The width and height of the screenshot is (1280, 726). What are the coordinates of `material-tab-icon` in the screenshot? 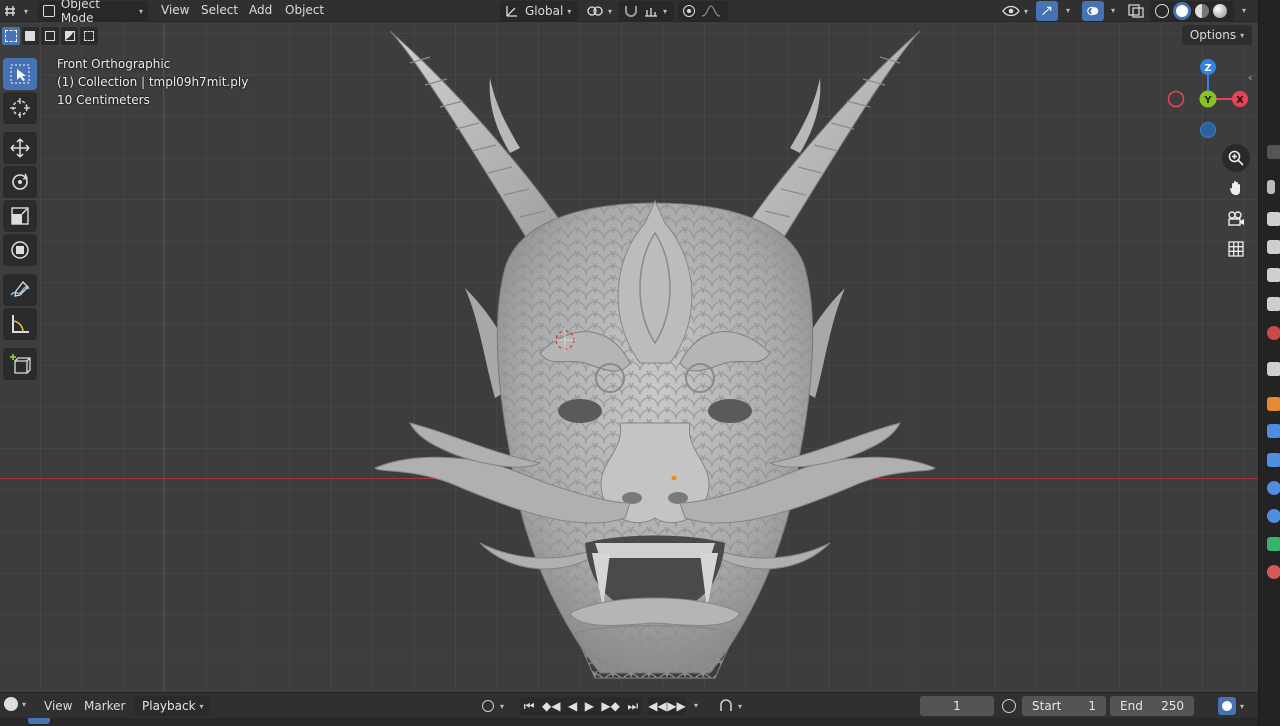 It's located at (1273, 572).